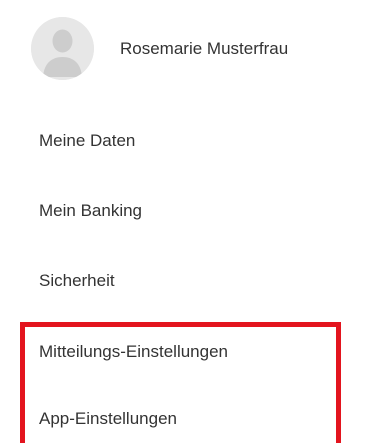 Image resolution: width=365 pixels, height=443 pixels. I want to click on menu-item-meine-daten: Meine Daten, so click(87, 141).